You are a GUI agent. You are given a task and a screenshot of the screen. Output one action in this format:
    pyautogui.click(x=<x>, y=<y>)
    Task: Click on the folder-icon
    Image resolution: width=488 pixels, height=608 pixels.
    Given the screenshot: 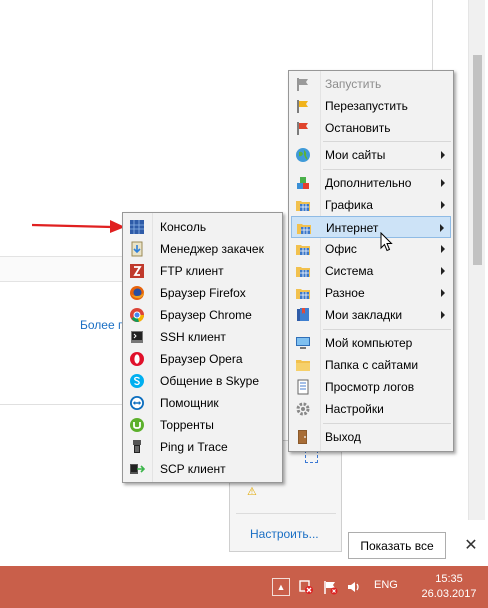 What is the action you would take?
    pyautogui.click(x=303, y=365)
    